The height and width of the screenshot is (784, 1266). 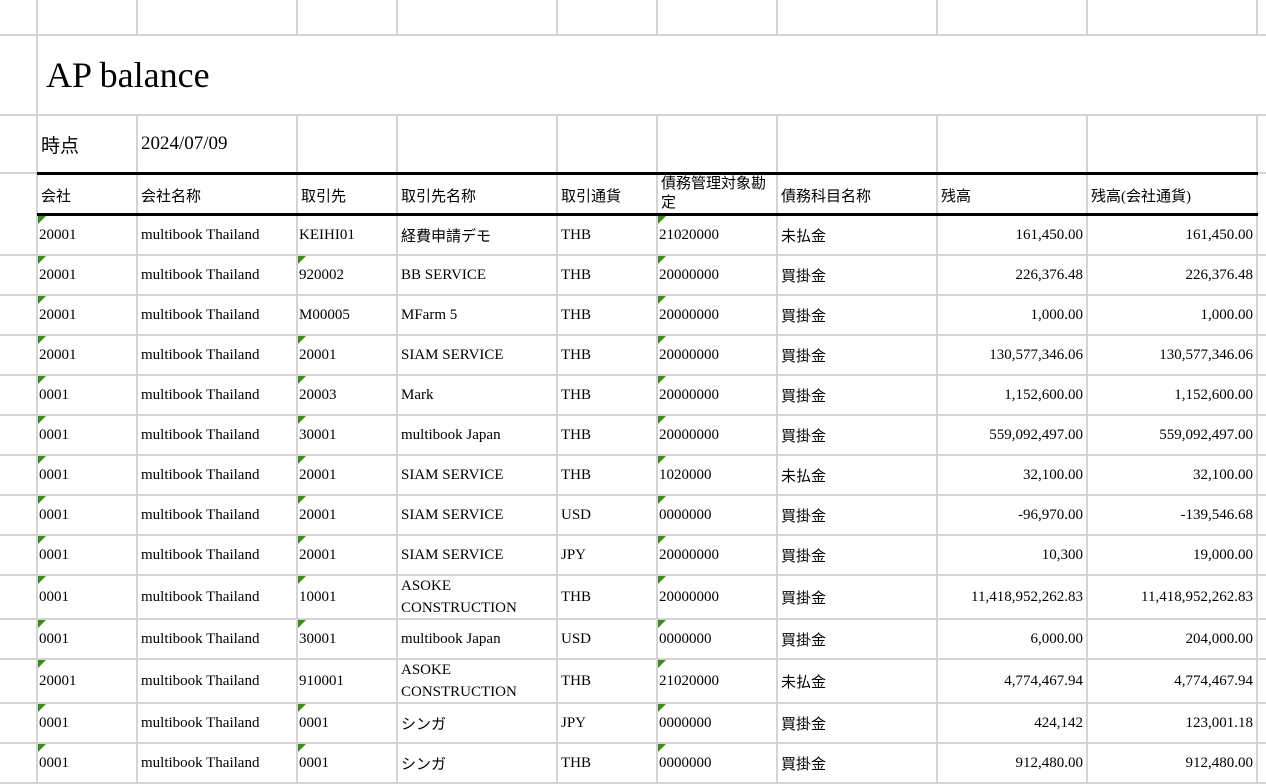 I want to click on cell-balance: 912,480.00, so click(x=1013, y=763).